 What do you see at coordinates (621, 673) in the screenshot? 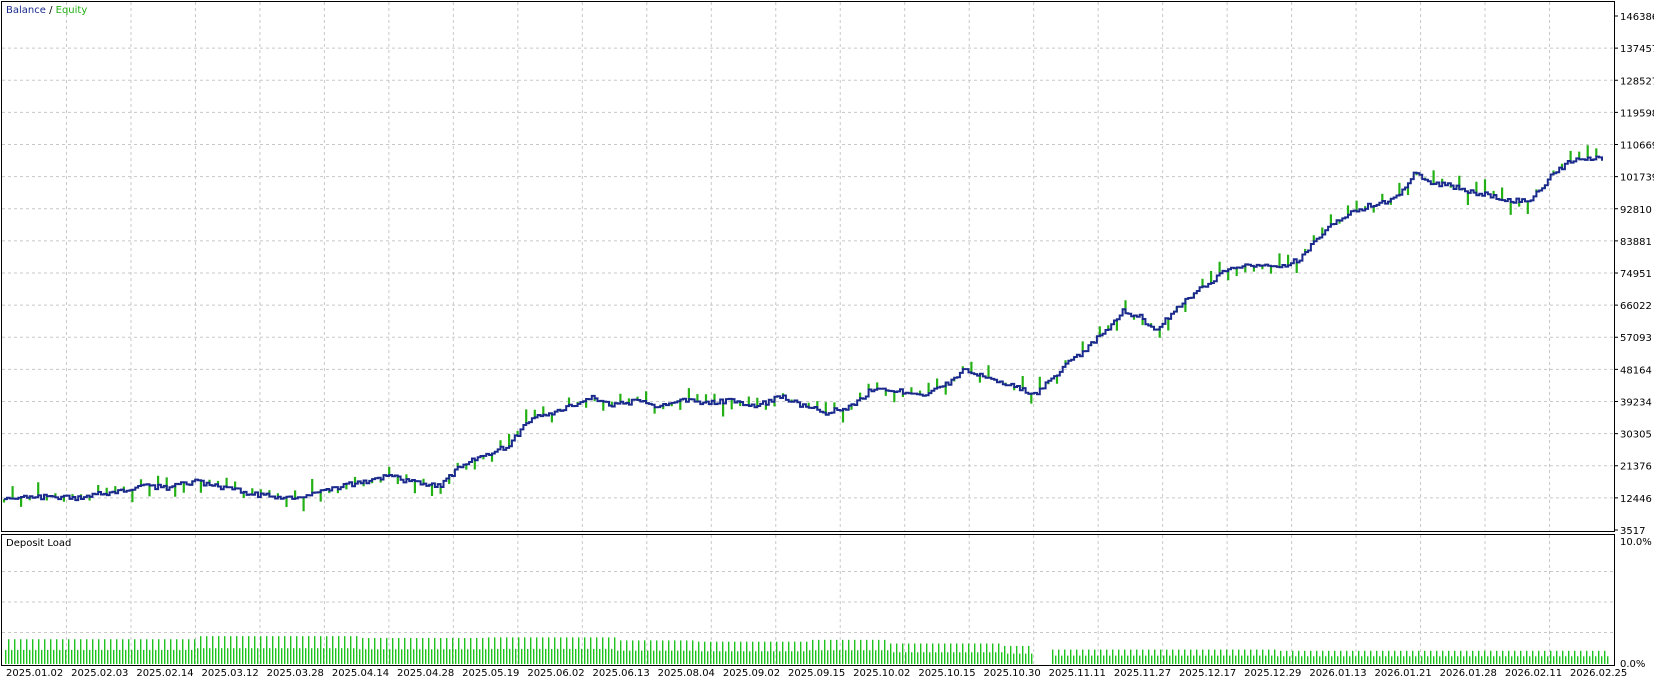
I see `x-tick-label: 2025.06.13` at bounding box center [621, 673].